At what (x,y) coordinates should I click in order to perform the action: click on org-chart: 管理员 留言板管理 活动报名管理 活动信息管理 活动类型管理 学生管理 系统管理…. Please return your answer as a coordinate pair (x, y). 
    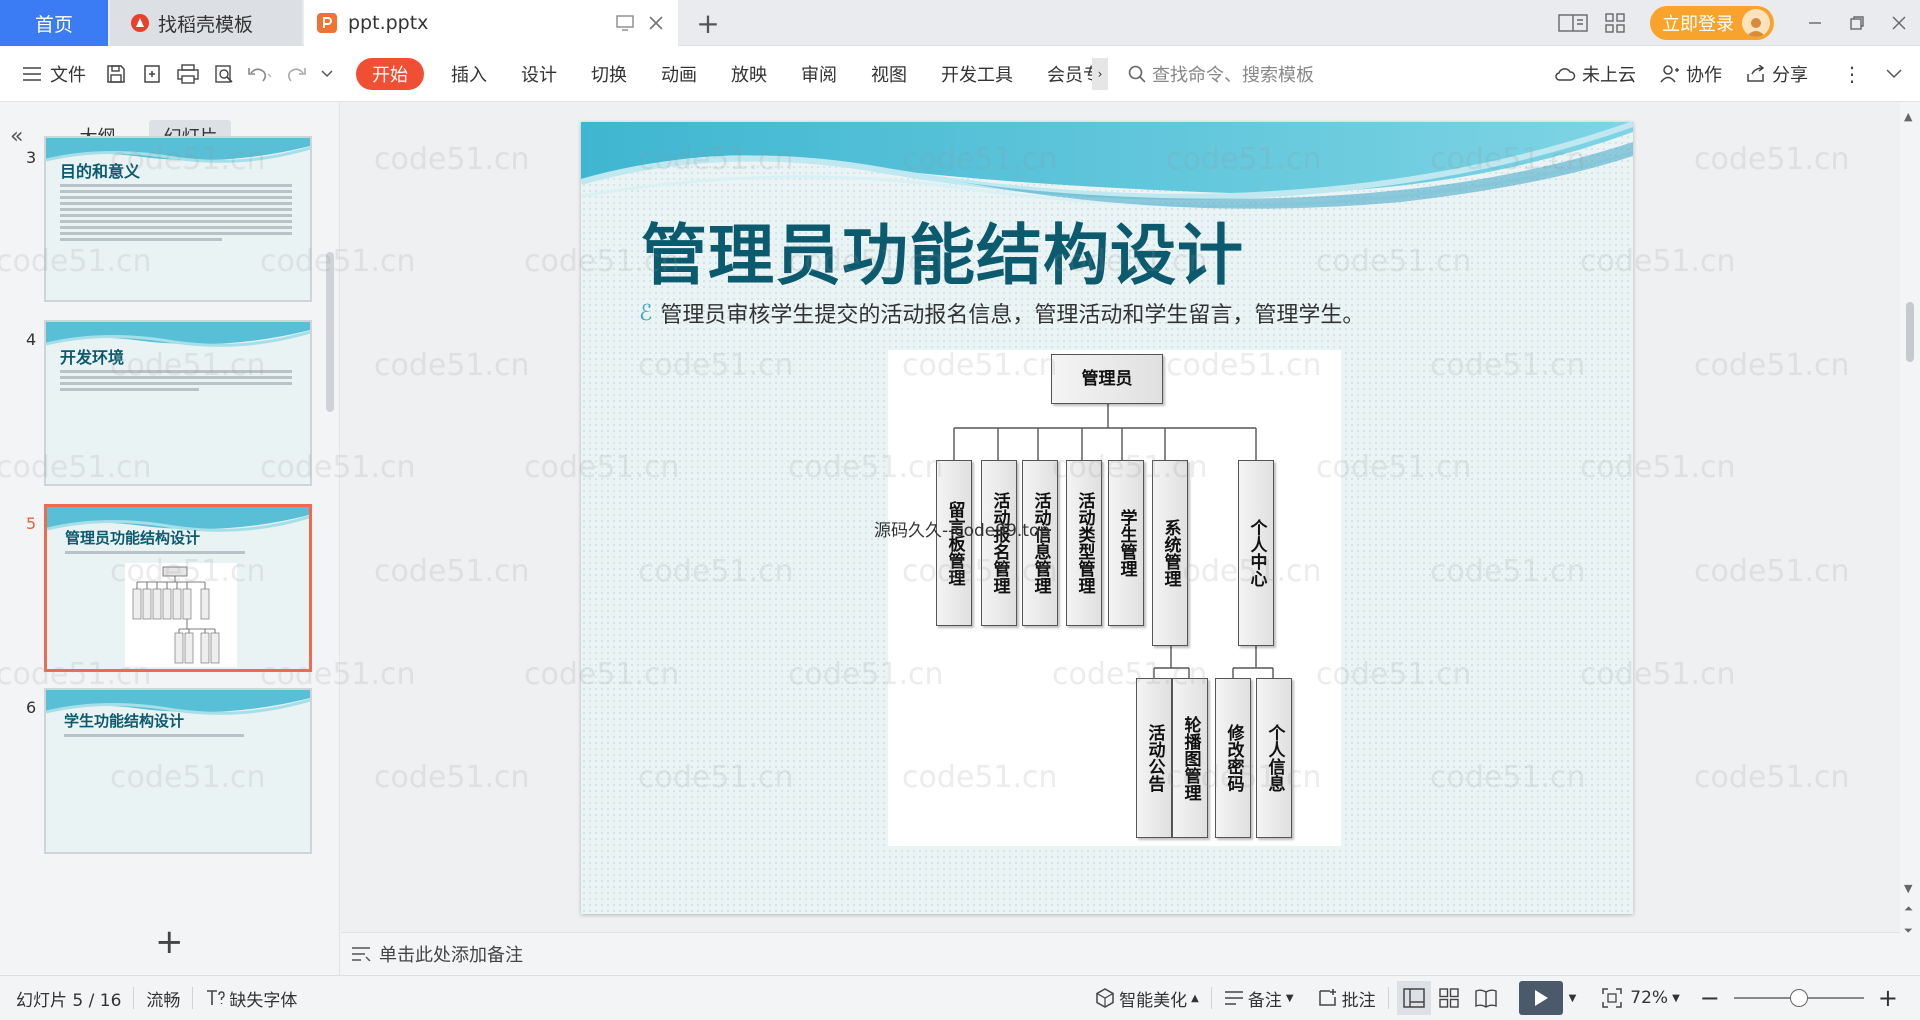
    Looking at the image, I should click on (1114, 598).